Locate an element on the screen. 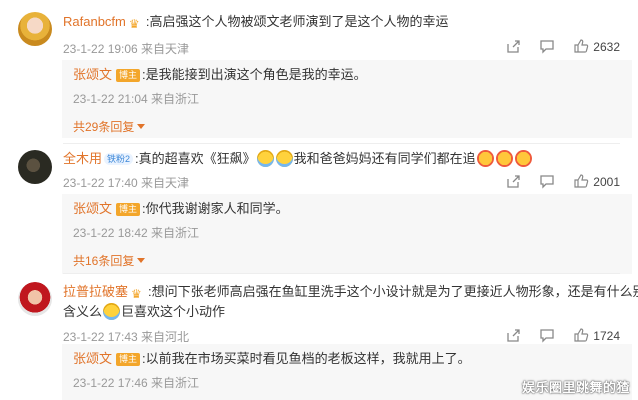 The height and width of the screenshot is (400, 638). comment-username: 全木用 is located at coordinates (82, 158).